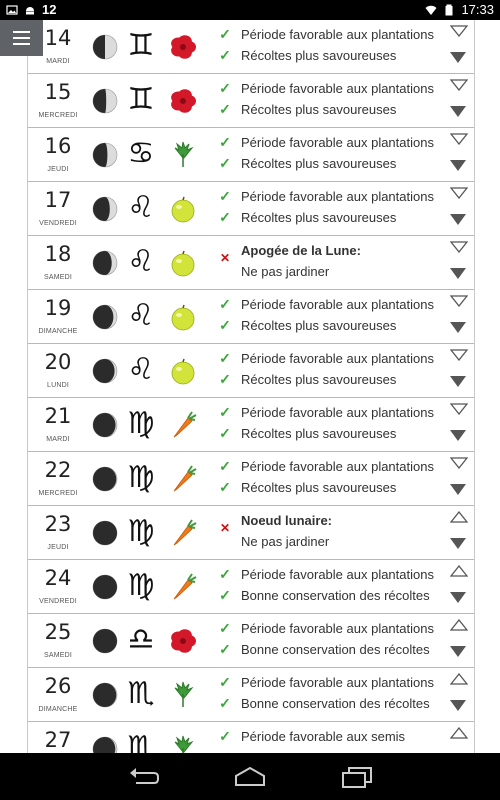 Image resolution: width=500 pixels, height=800 pixels. What do you see at coordinates (58, 601) in the screenshot?
I see `weekday-label: VENDREDI` at bounding box center [58, 601].